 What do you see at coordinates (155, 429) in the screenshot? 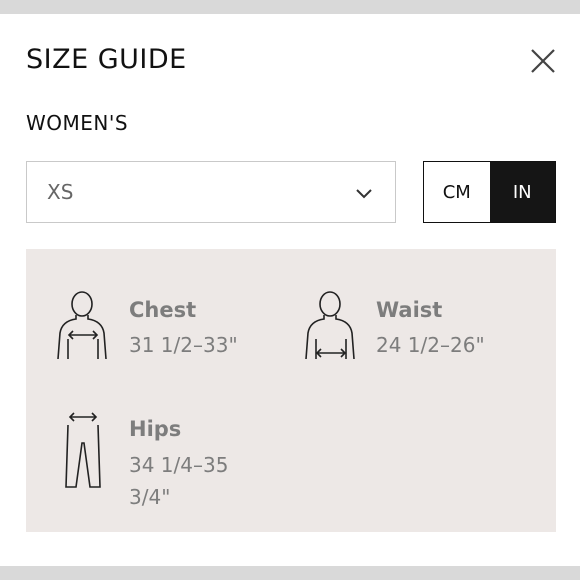
I see `hips-label: Hips` at bounding box center [155, 429].